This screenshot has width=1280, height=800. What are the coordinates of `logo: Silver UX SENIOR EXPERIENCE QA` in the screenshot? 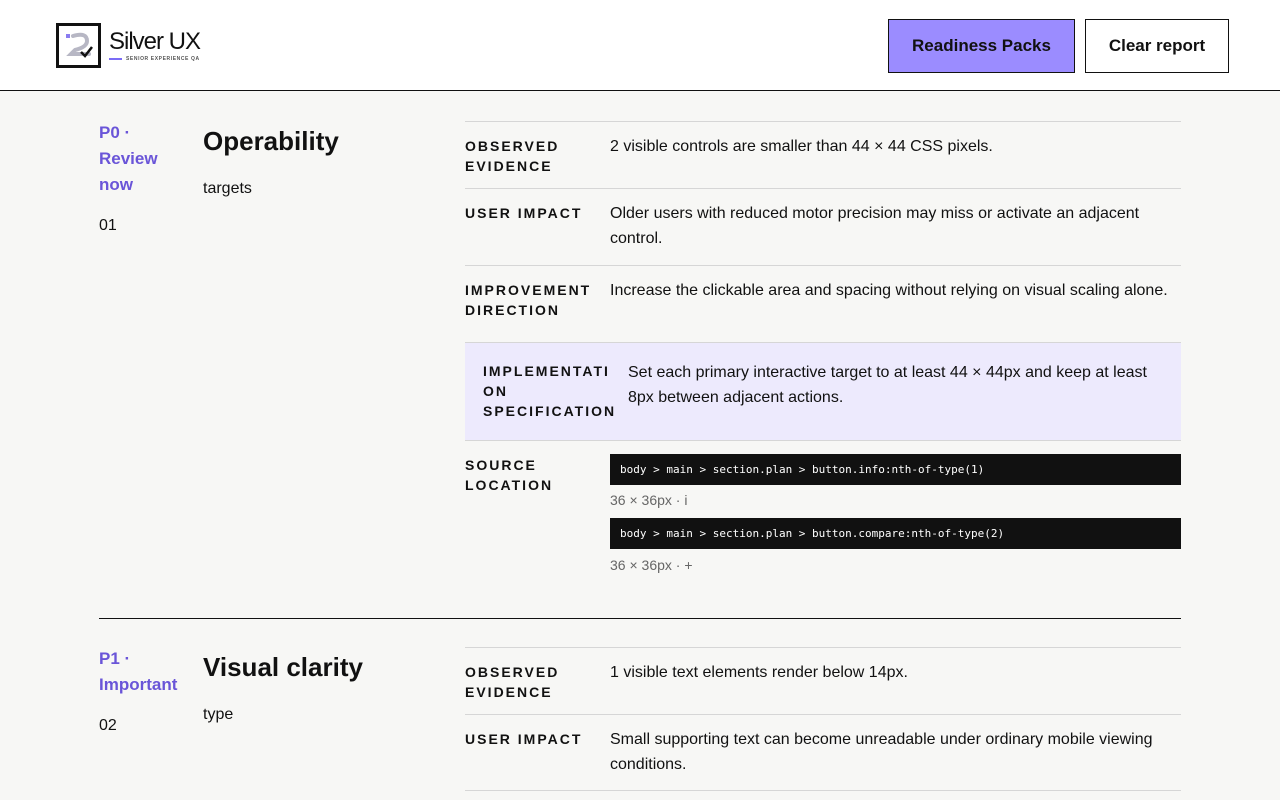 It's located at (128, 45).